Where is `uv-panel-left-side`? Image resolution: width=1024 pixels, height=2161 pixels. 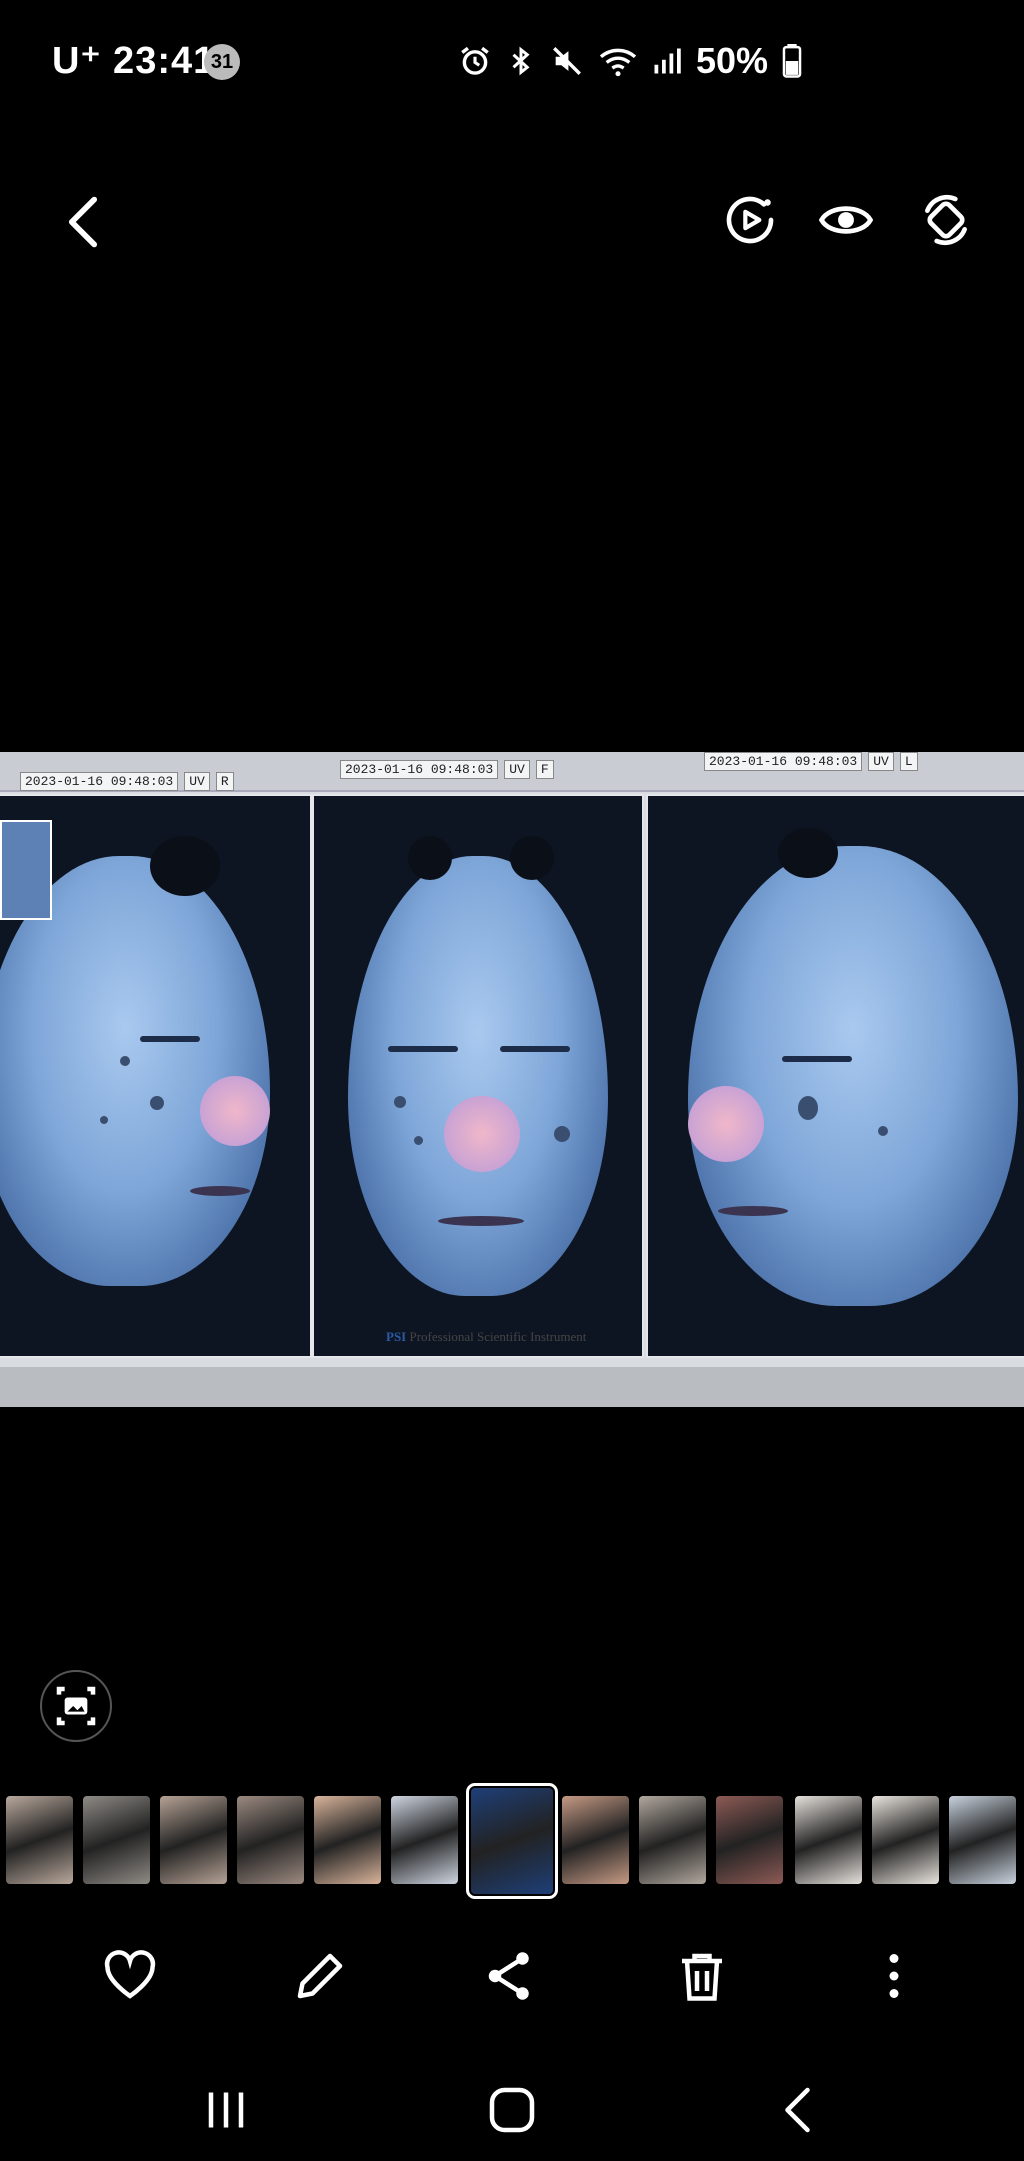 uv-panel-left-side is located at coordinates (835, 1076).